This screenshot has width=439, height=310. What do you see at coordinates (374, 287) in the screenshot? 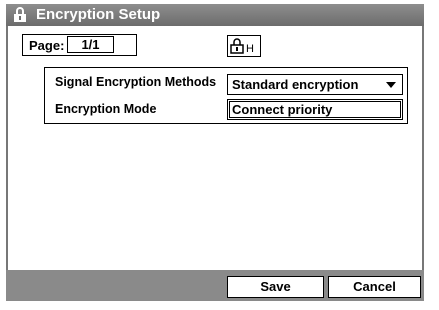
I see `cancel-button: Cancel` at bounding box center [374, 287].